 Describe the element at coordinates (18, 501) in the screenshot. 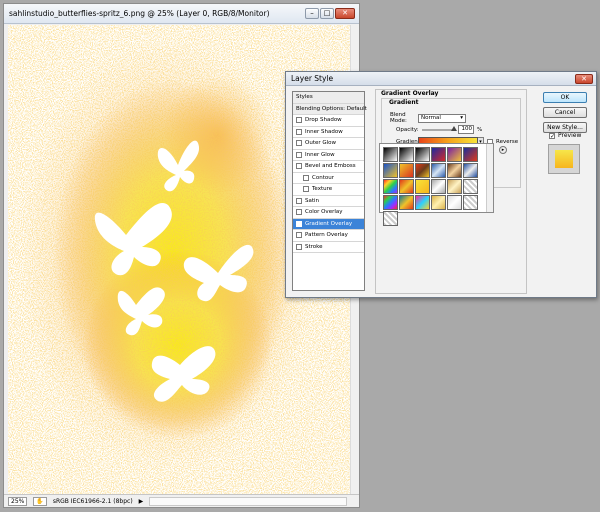

I see `zoom-level: 25%` at that location.